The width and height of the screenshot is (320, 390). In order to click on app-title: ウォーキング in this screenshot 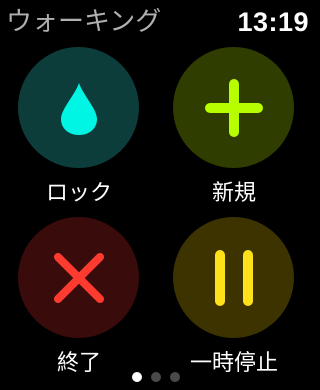, I will do `click(84, 22)`.